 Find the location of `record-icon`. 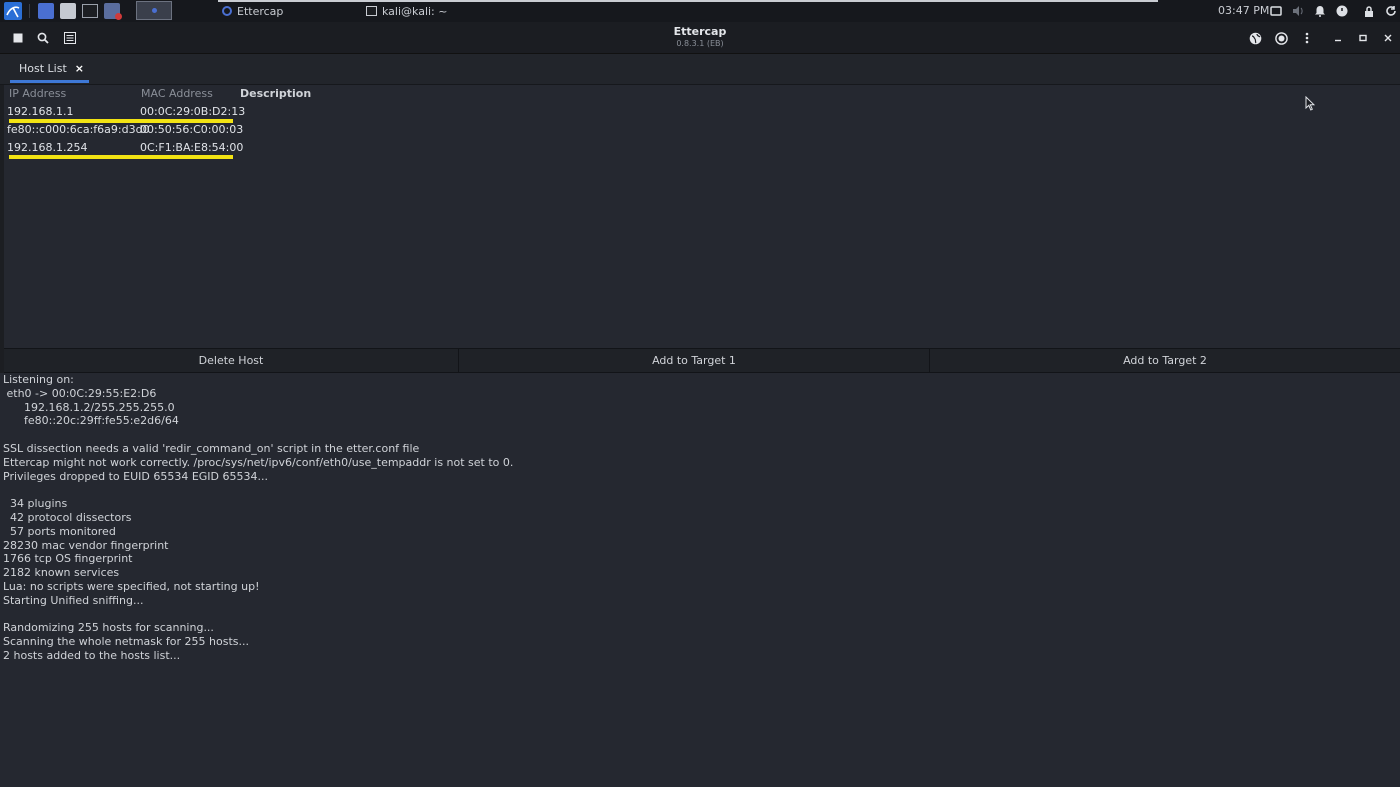

record-icon is located at coordinates (1281, 38).